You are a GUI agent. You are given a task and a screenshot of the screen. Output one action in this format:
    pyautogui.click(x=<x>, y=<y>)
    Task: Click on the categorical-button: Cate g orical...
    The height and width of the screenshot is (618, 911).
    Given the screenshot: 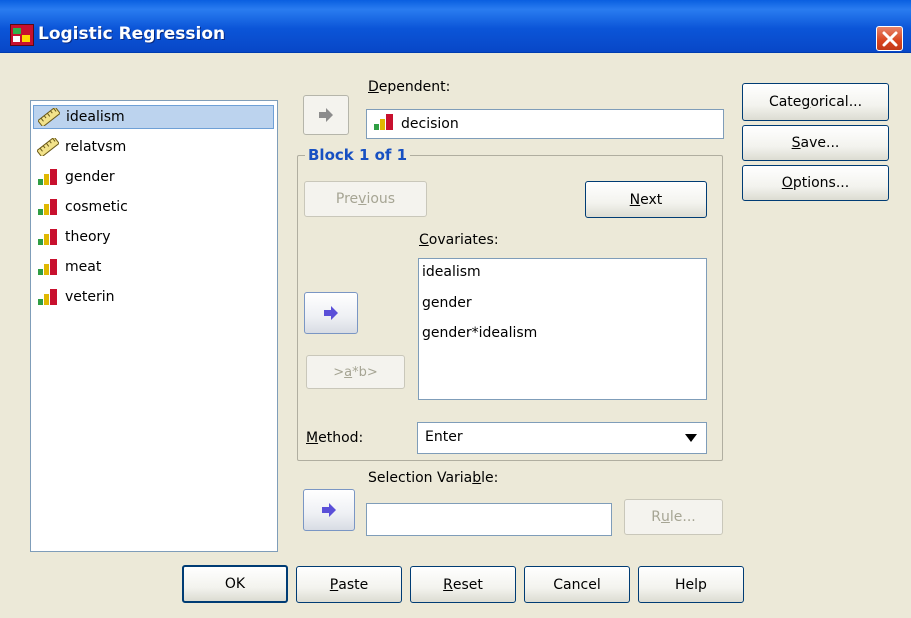 What is the action you would take?
    pyautogui.click(x=815, y=102)
    